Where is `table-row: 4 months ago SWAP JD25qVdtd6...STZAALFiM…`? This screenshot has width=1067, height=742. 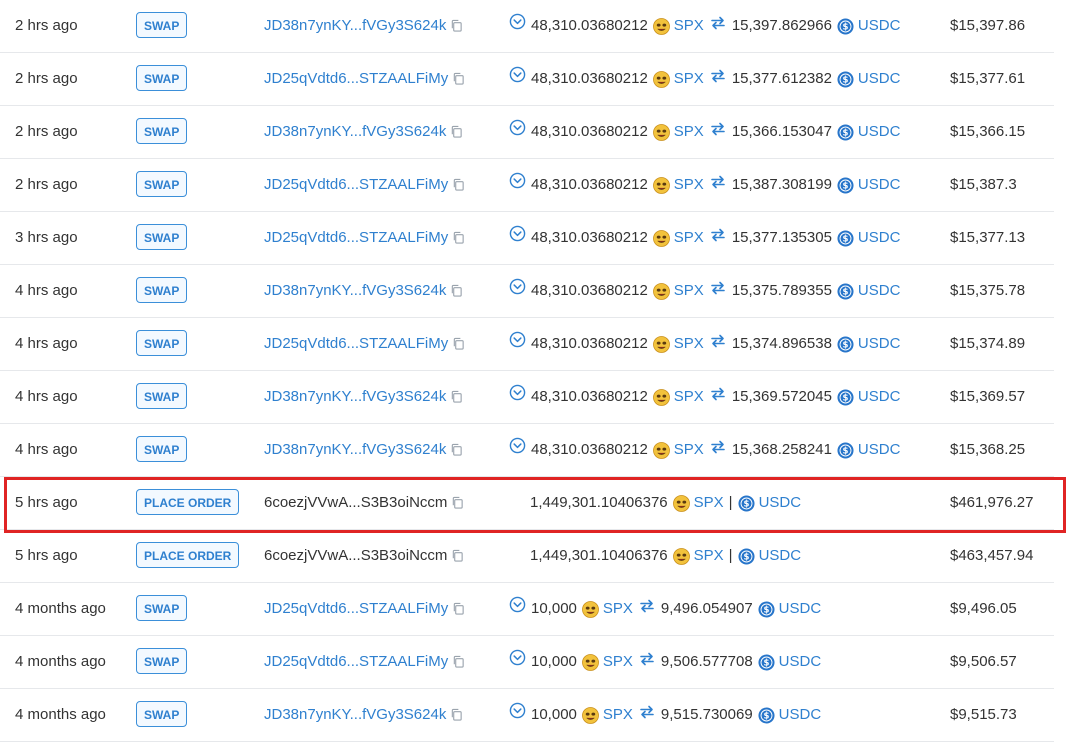
table-row: 4 months ago SWAP JD25qVdtd6...STZAALFiM… is located at coordinates (527, 662).